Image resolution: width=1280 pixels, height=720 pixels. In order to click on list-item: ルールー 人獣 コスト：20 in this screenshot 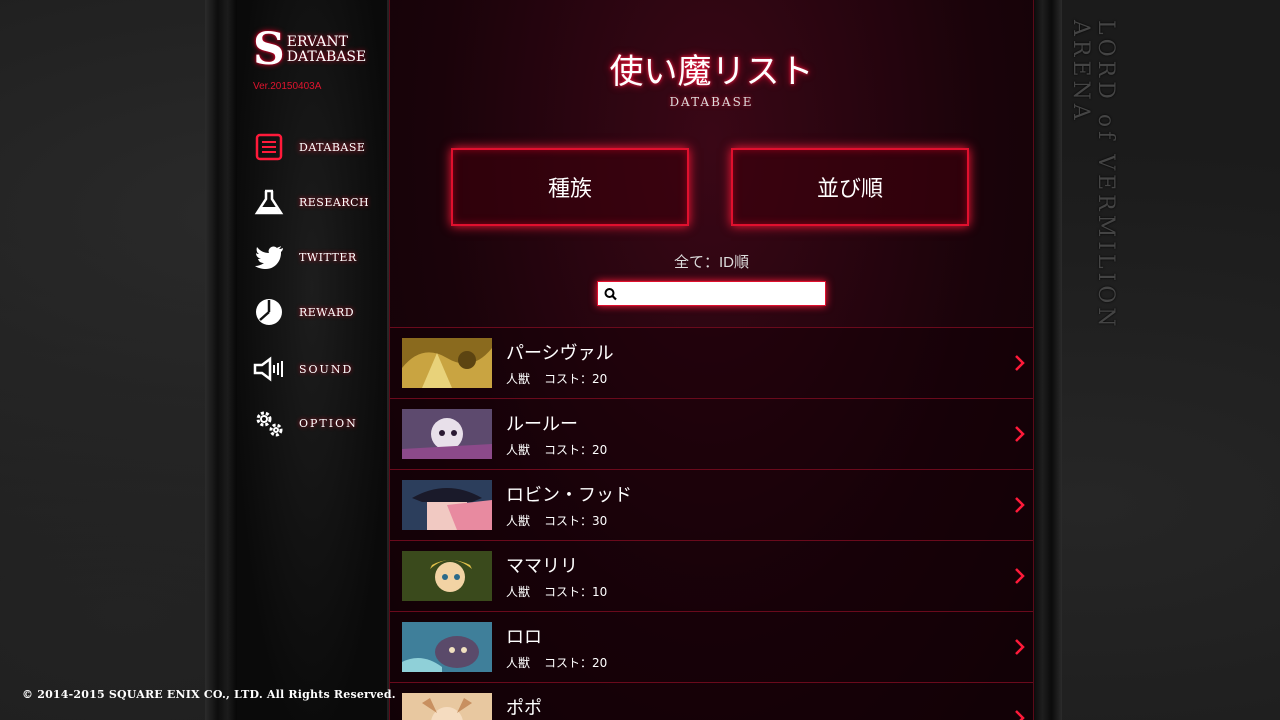, I will do `click(711, 434)`.